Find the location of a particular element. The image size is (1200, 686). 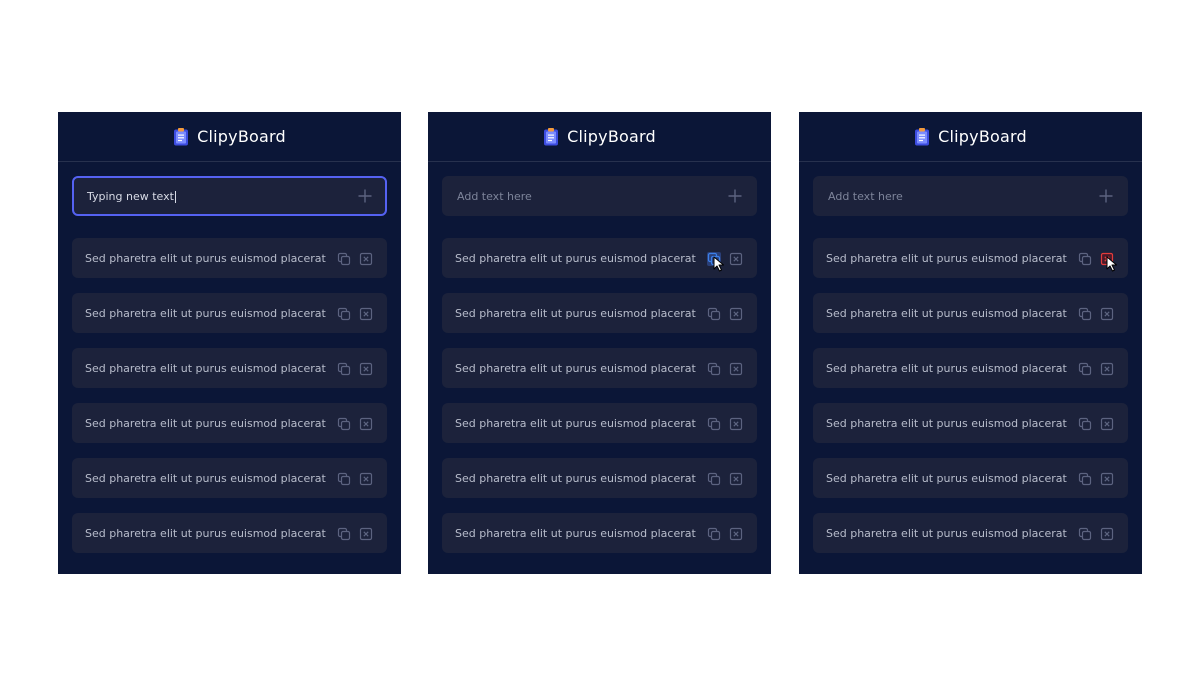

add-text-input: Typing new text is located at coordinates (229, 196).